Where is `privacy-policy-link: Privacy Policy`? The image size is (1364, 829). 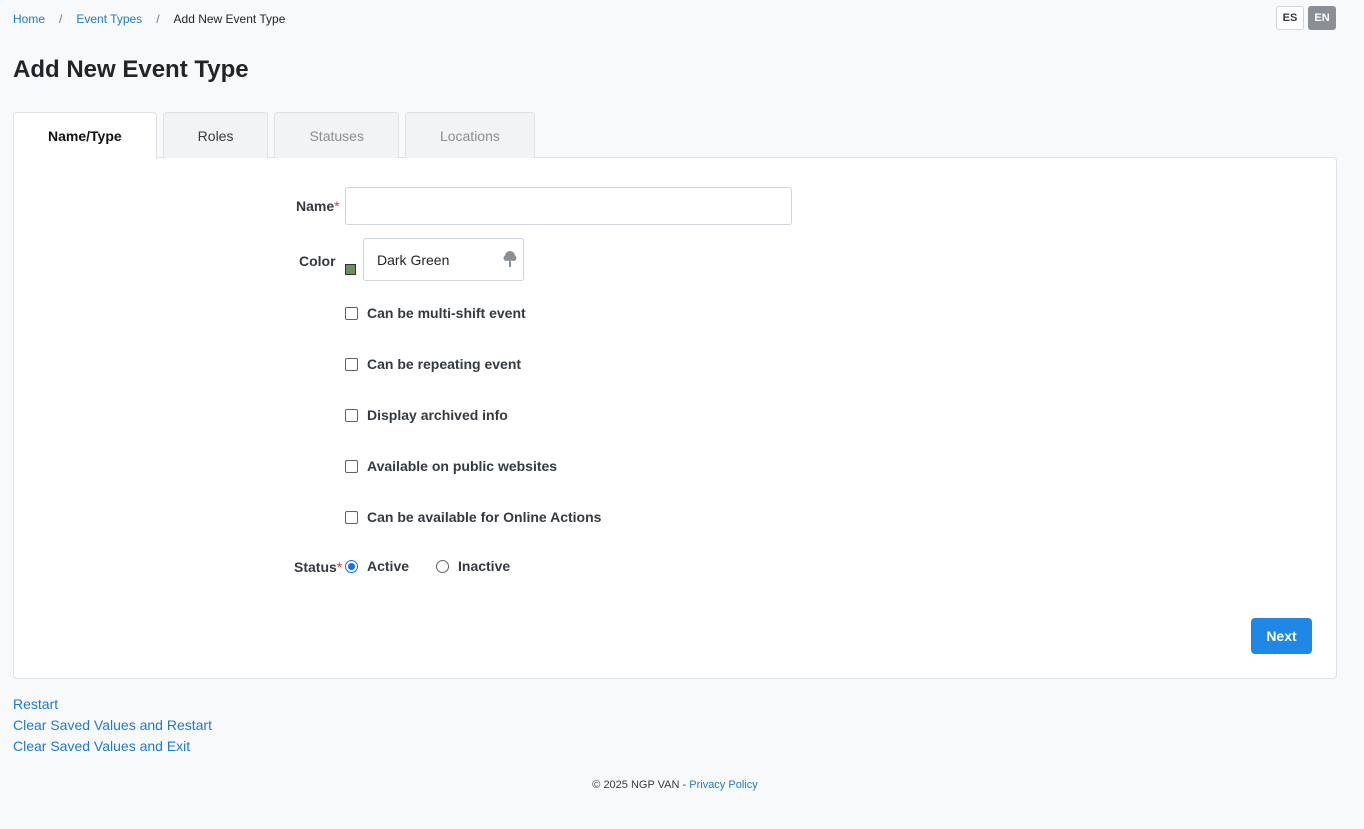
privacy-policy-link: Privacy Policy is located at coordinates (723, 785).